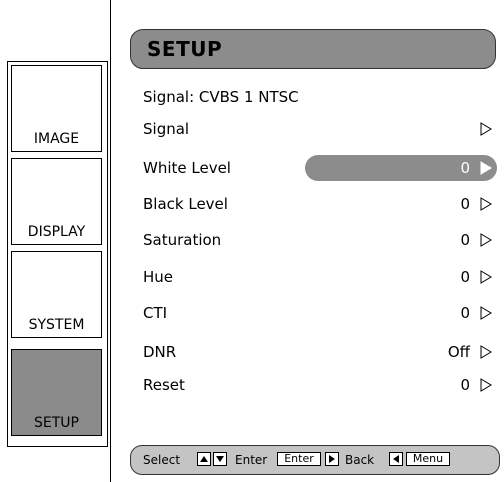 Image resolution: width=504 pixels, height=482 pixels. Describe the element at coordinates (320, 170) in the screenshot. I see `menu-item-white-level: White Level 0` at that location.